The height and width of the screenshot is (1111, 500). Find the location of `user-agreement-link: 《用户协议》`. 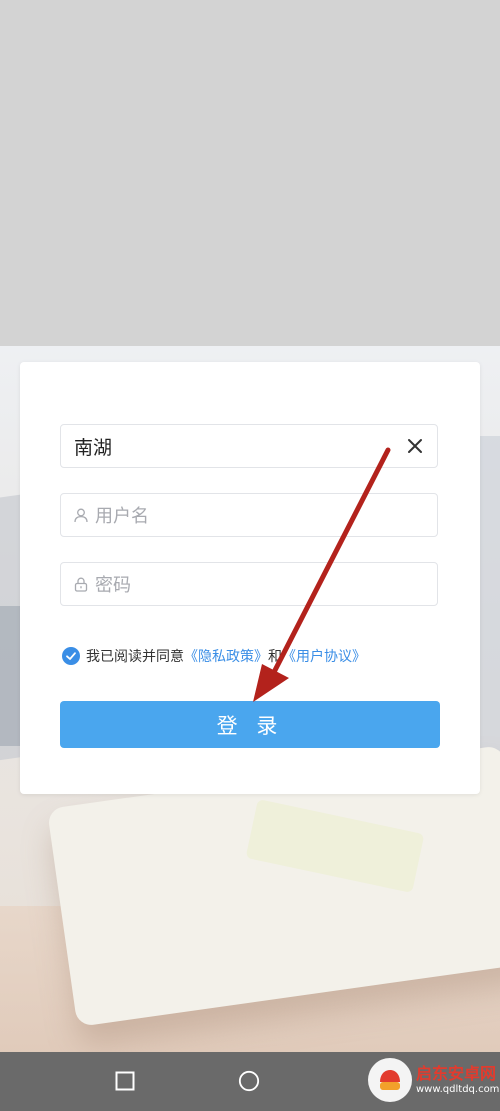

user-agreement-link: 《用户协议》 is located at coordinates (324, 656).